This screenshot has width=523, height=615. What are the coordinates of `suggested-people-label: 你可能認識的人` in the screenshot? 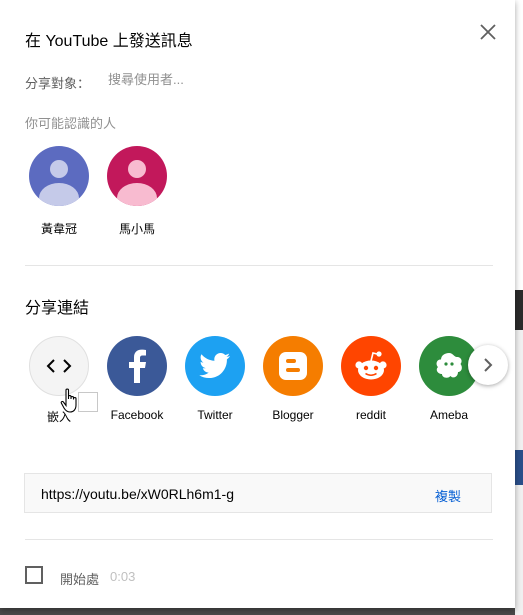 It's located at (71, 123).